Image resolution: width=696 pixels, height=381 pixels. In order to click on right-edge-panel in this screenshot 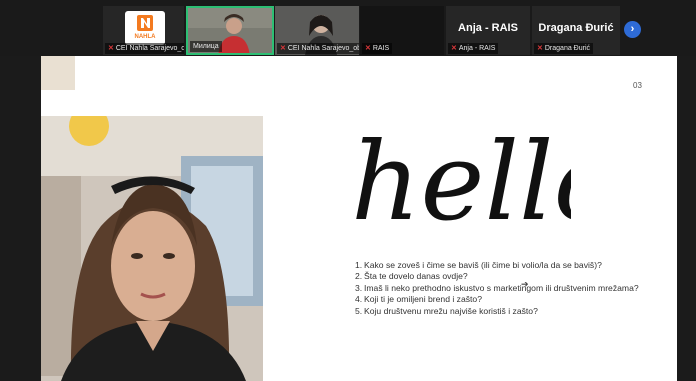, I will do `click(686, 218)`.